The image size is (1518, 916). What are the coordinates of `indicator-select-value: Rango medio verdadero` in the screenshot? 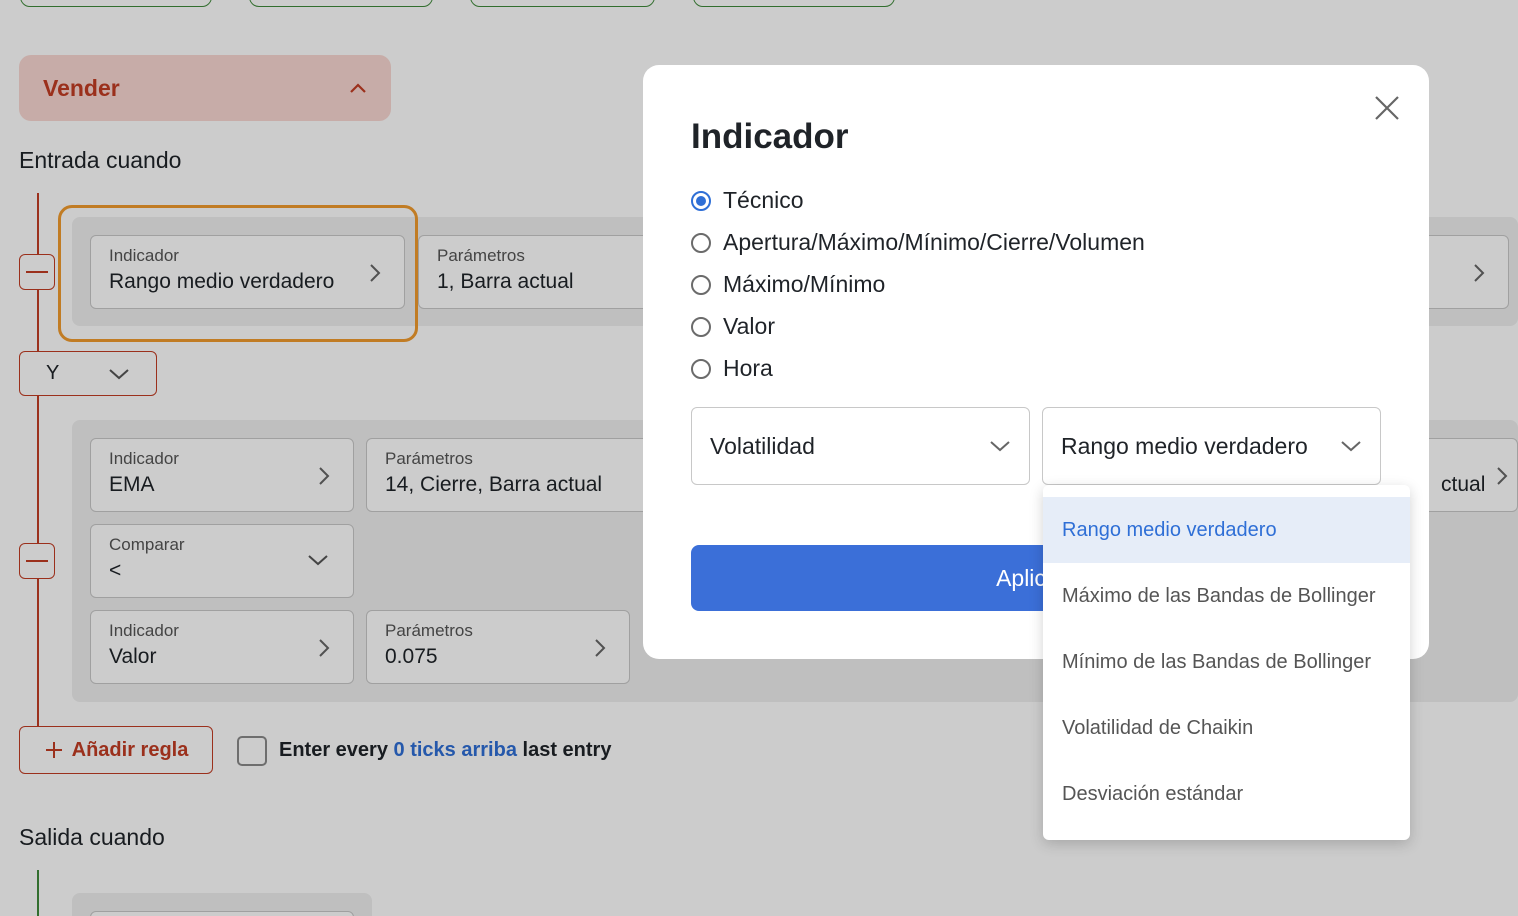 It's located at (1184, 445).